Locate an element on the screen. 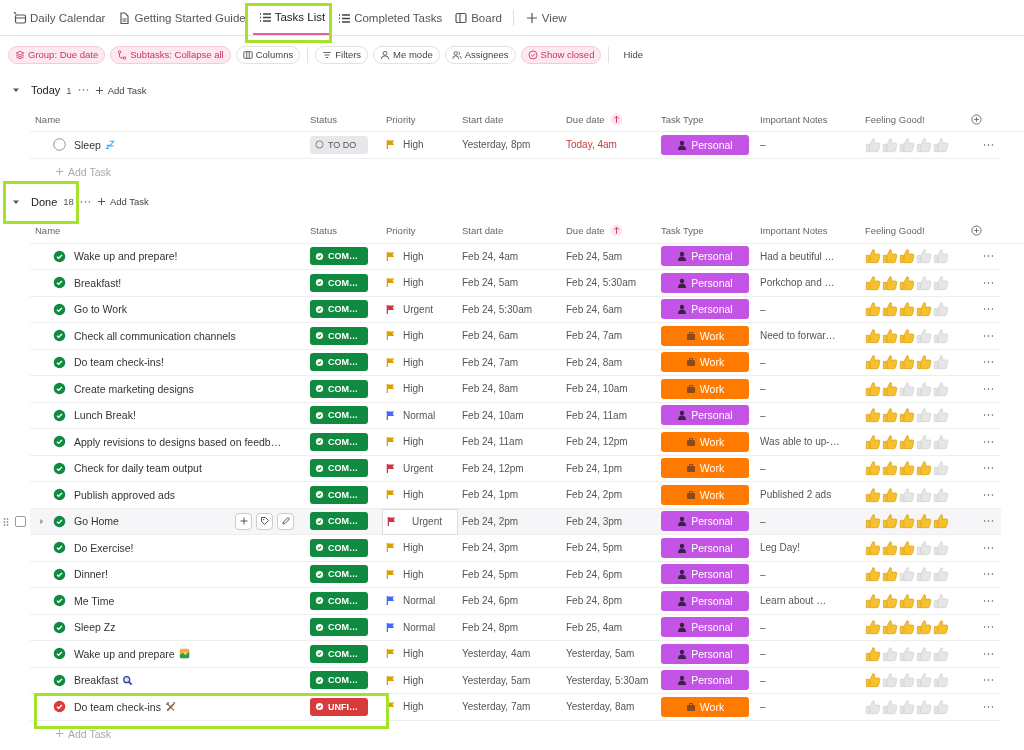  toolbar-chip: Show closed is located at coordinates (561, 54).